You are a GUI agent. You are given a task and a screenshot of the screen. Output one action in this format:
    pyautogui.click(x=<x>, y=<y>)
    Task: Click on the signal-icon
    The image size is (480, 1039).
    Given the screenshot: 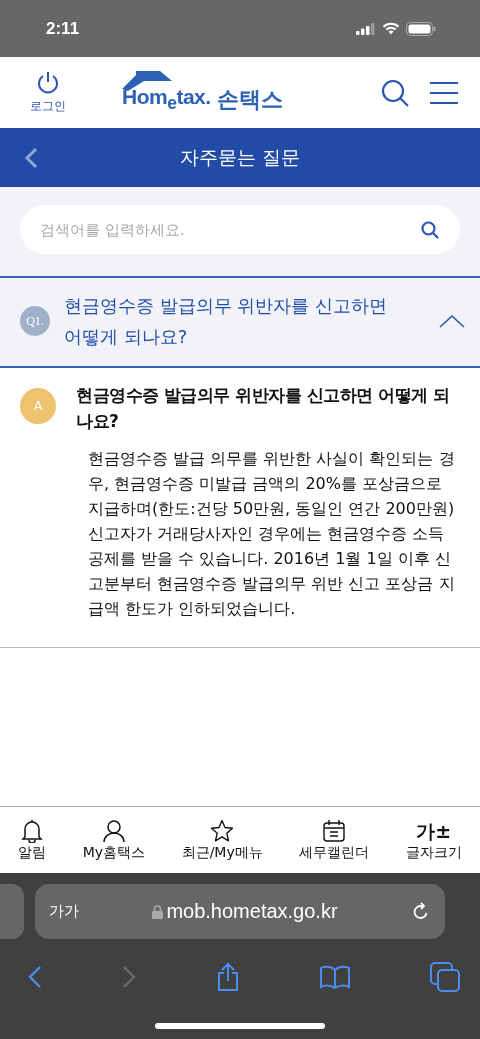 What is the action you would take?
    pyautogui.click(x=366, y=28)
    